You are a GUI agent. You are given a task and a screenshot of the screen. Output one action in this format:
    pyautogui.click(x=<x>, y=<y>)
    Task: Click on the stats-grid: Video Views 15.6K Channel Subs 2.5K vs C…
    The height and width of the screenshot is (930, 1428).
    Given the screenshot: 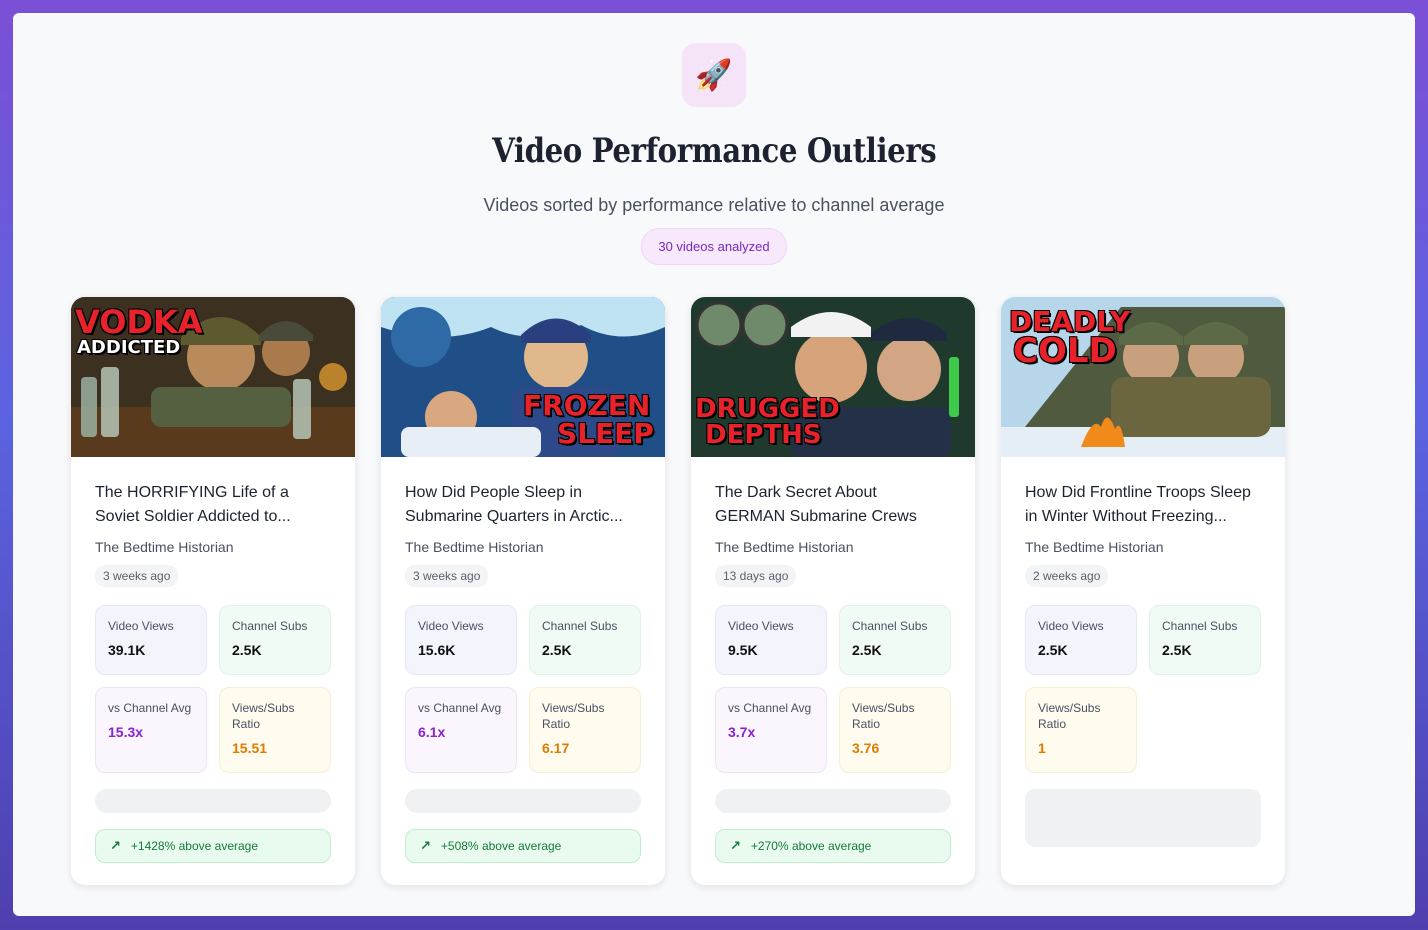 What is the action you would take?
    pyautogui.click(x=523, y=689)
    